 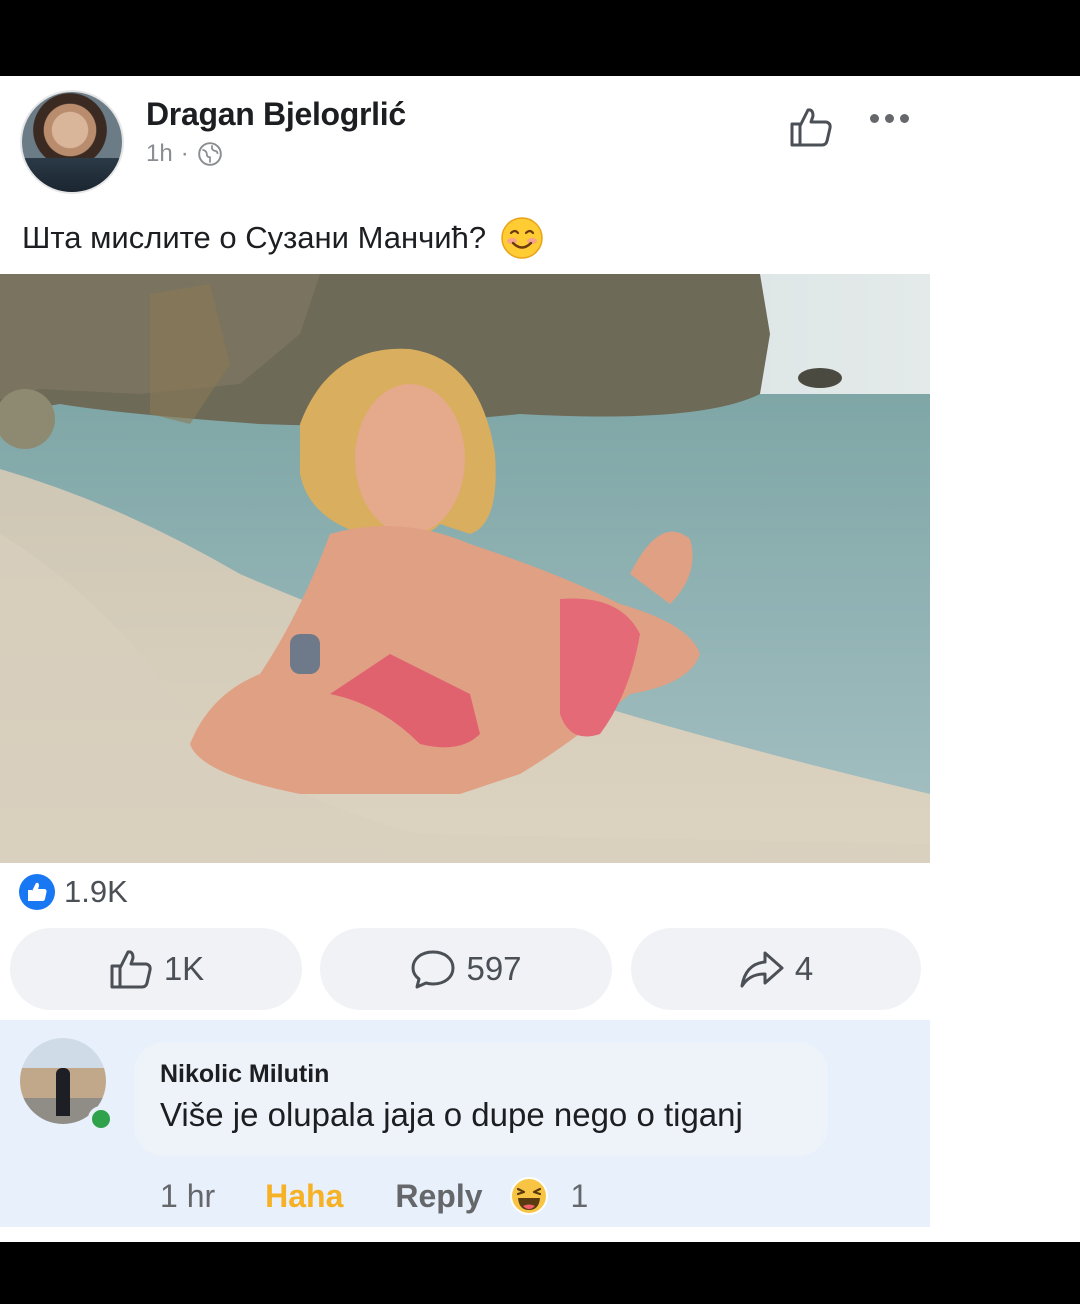 I want to click on reply-button: Reply, so click(x=438, y=1196).